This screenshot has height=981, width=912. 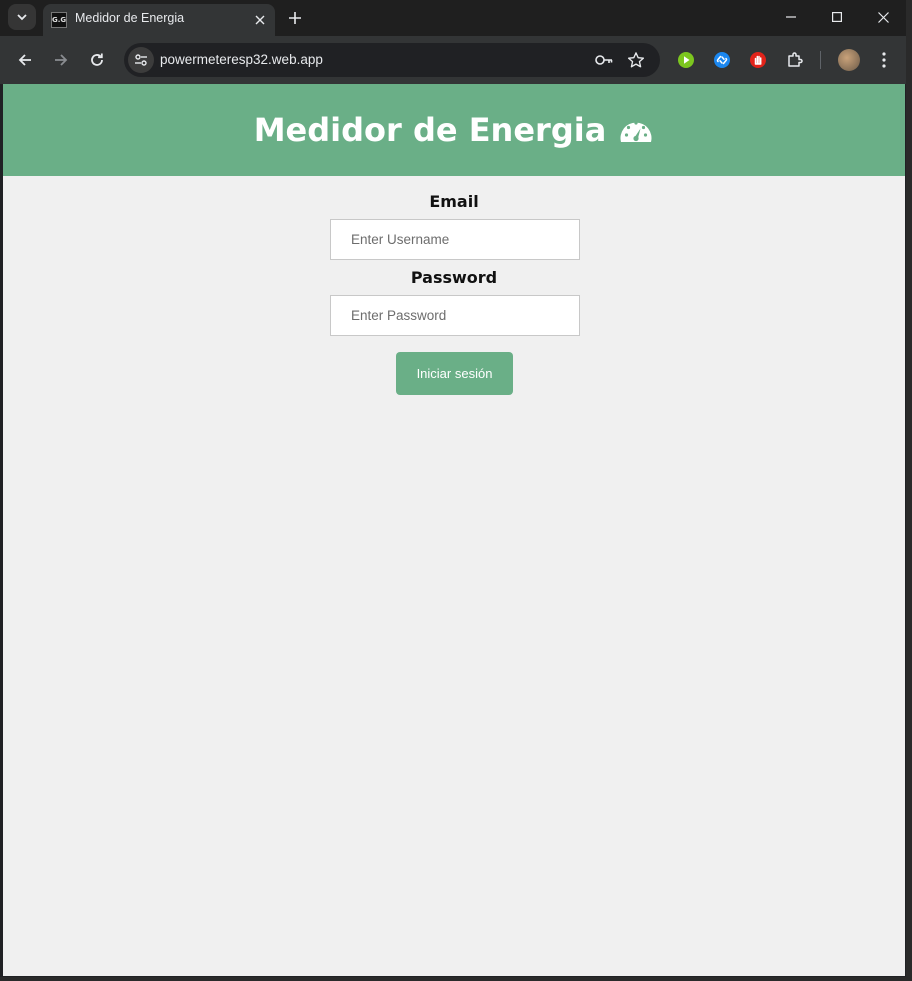 I want to click on play-extension-icon, so click(x=686, y=60).